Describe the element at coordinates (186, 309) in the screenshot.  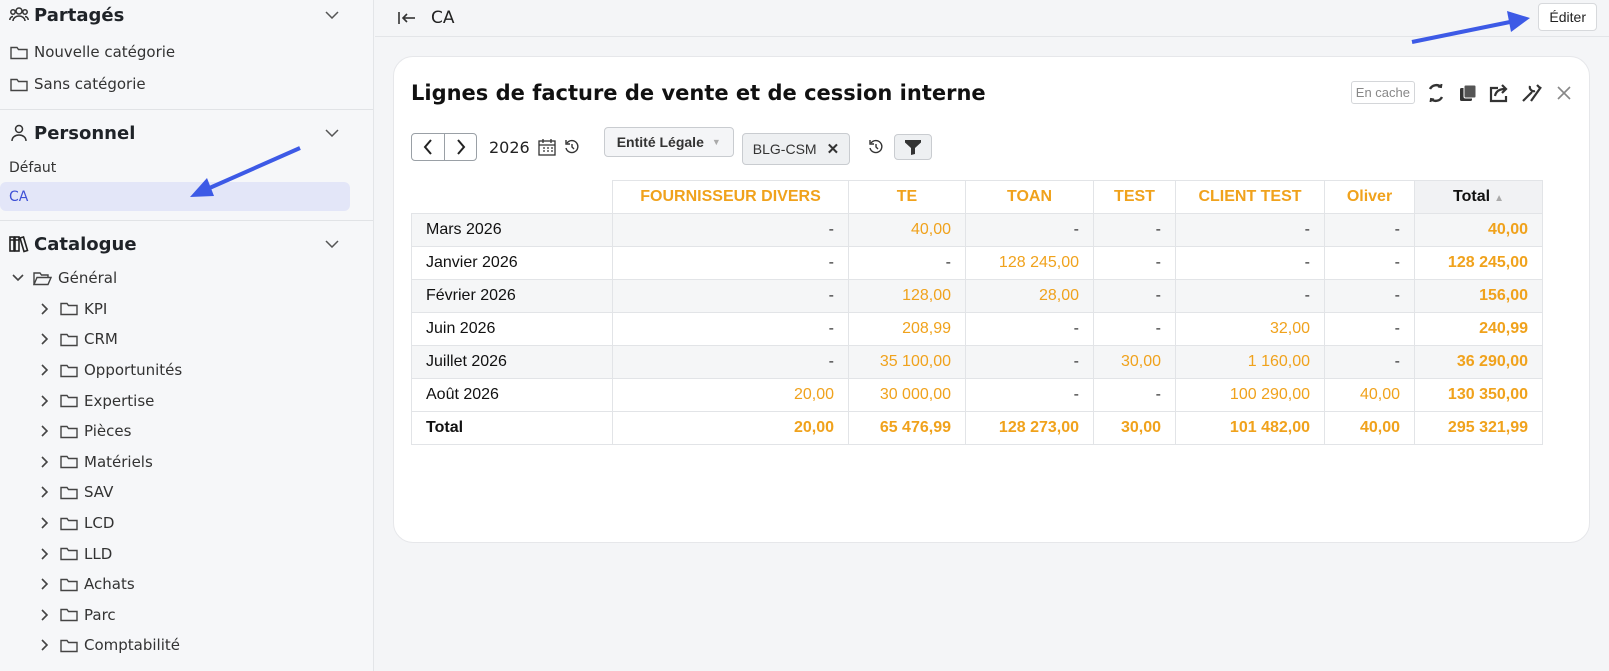
I see `tree-item-folder: KPI` at that location.